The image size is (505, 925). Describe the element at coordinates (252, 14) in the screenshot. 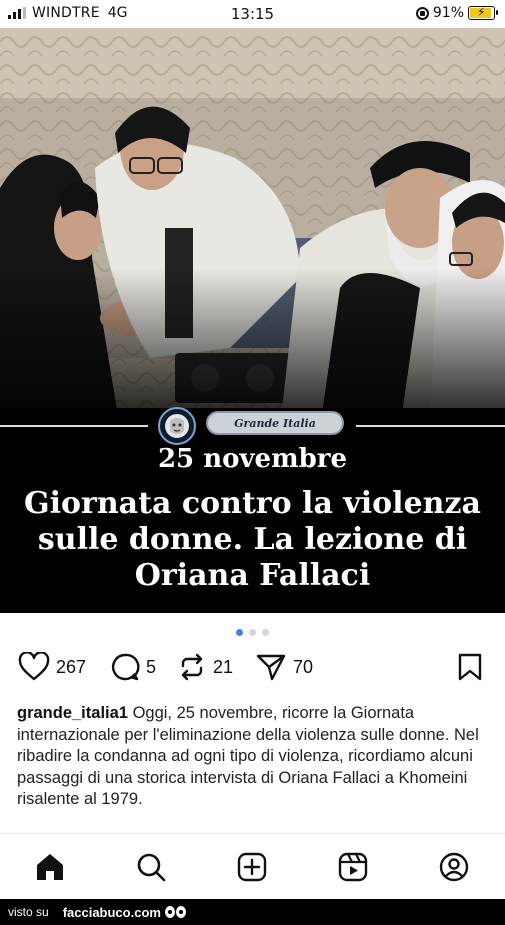

I see `status-bar: WINDTRE 4G 13:15 91% ⚡` at that location.